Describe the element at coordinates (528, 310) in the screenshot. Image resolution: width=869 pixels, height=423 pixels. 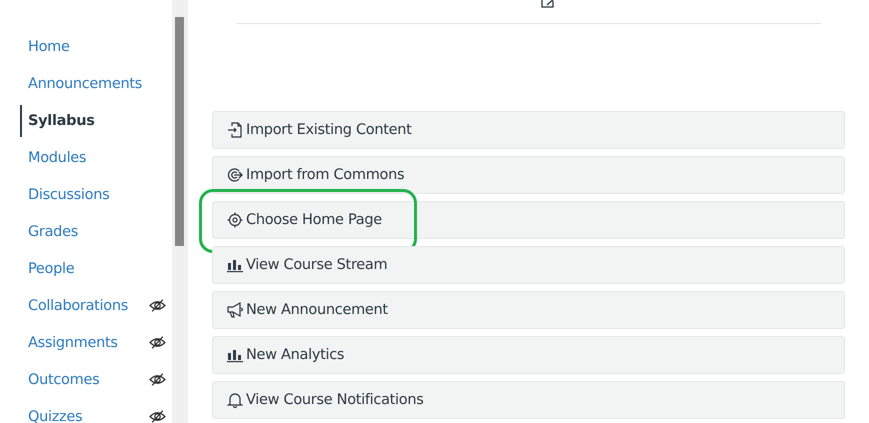
I see `action-button: New Announcement` at that location.